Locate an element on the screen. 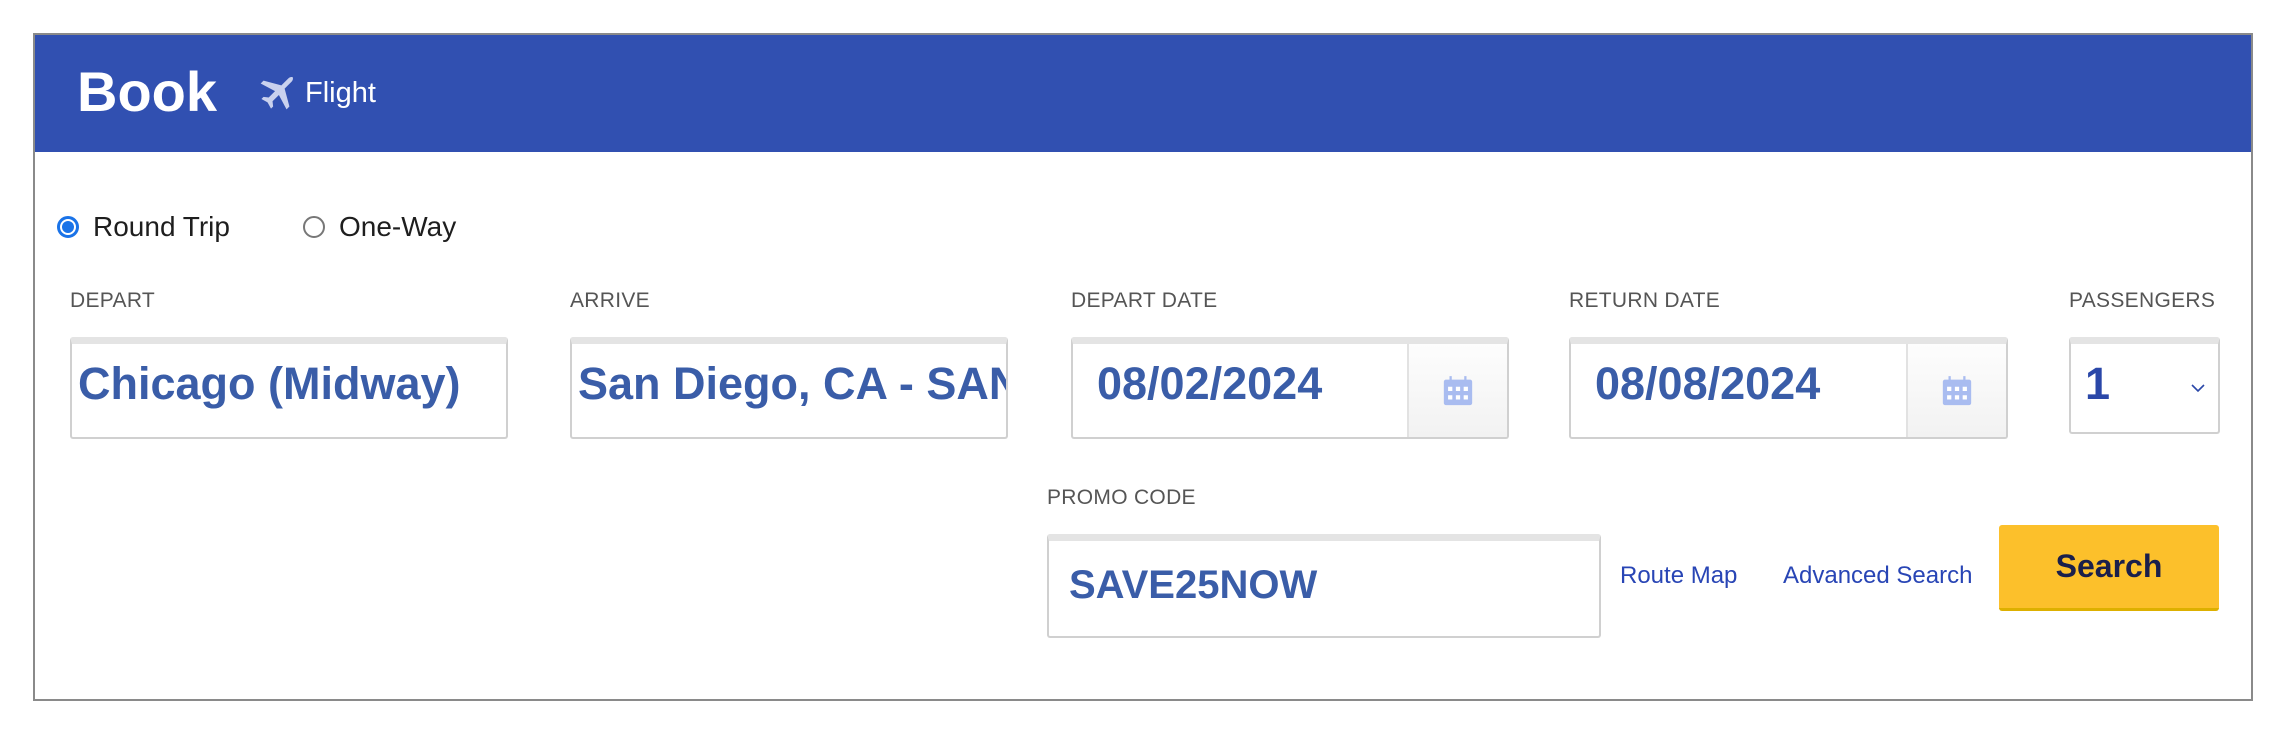 The image size is (2280, 732). arrive-label: ARRIVE is located at coordinates (610, 300).